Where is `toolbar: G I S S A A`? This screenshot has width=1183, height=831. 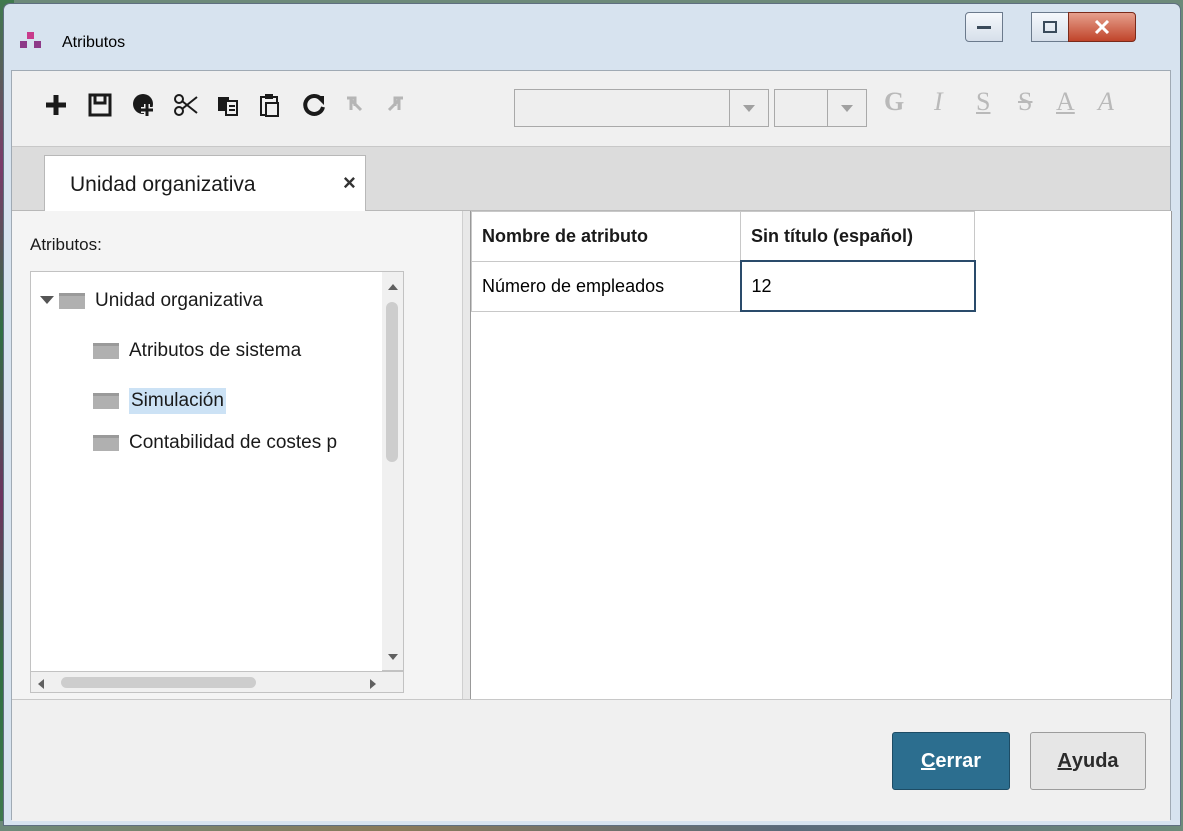
toolbar: G I S S A A is located at coordinates (591, 109).